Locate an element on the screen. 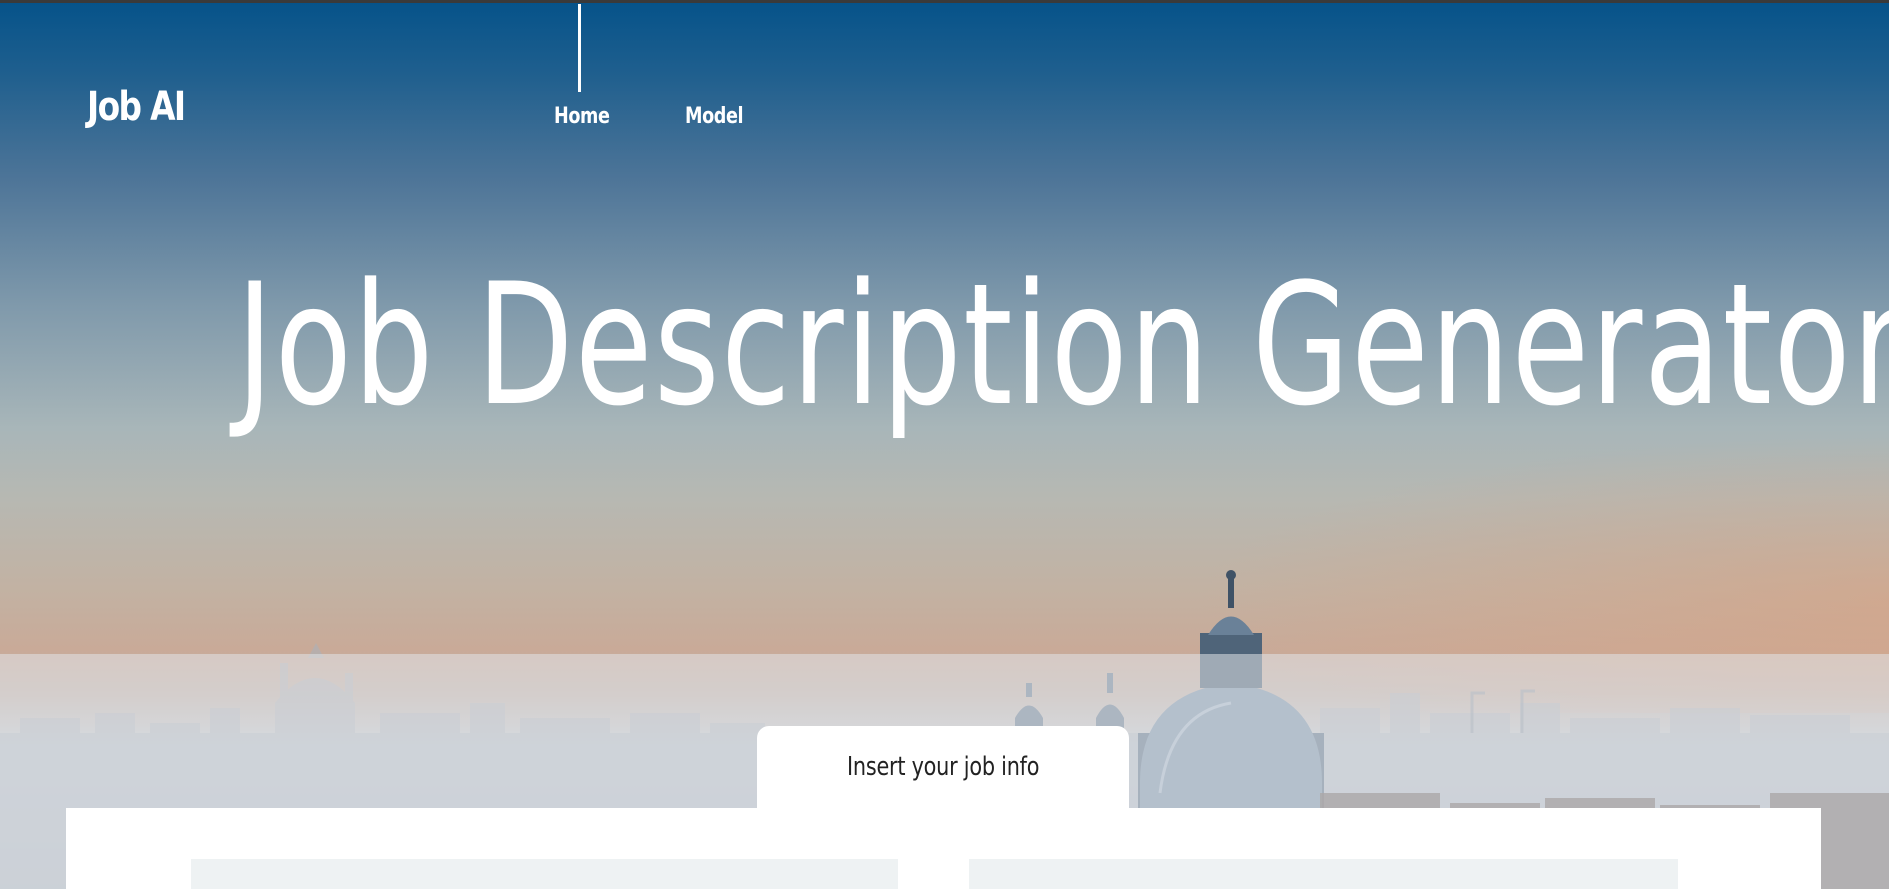  job-info-field-right is located at coordinates (1323, 874).